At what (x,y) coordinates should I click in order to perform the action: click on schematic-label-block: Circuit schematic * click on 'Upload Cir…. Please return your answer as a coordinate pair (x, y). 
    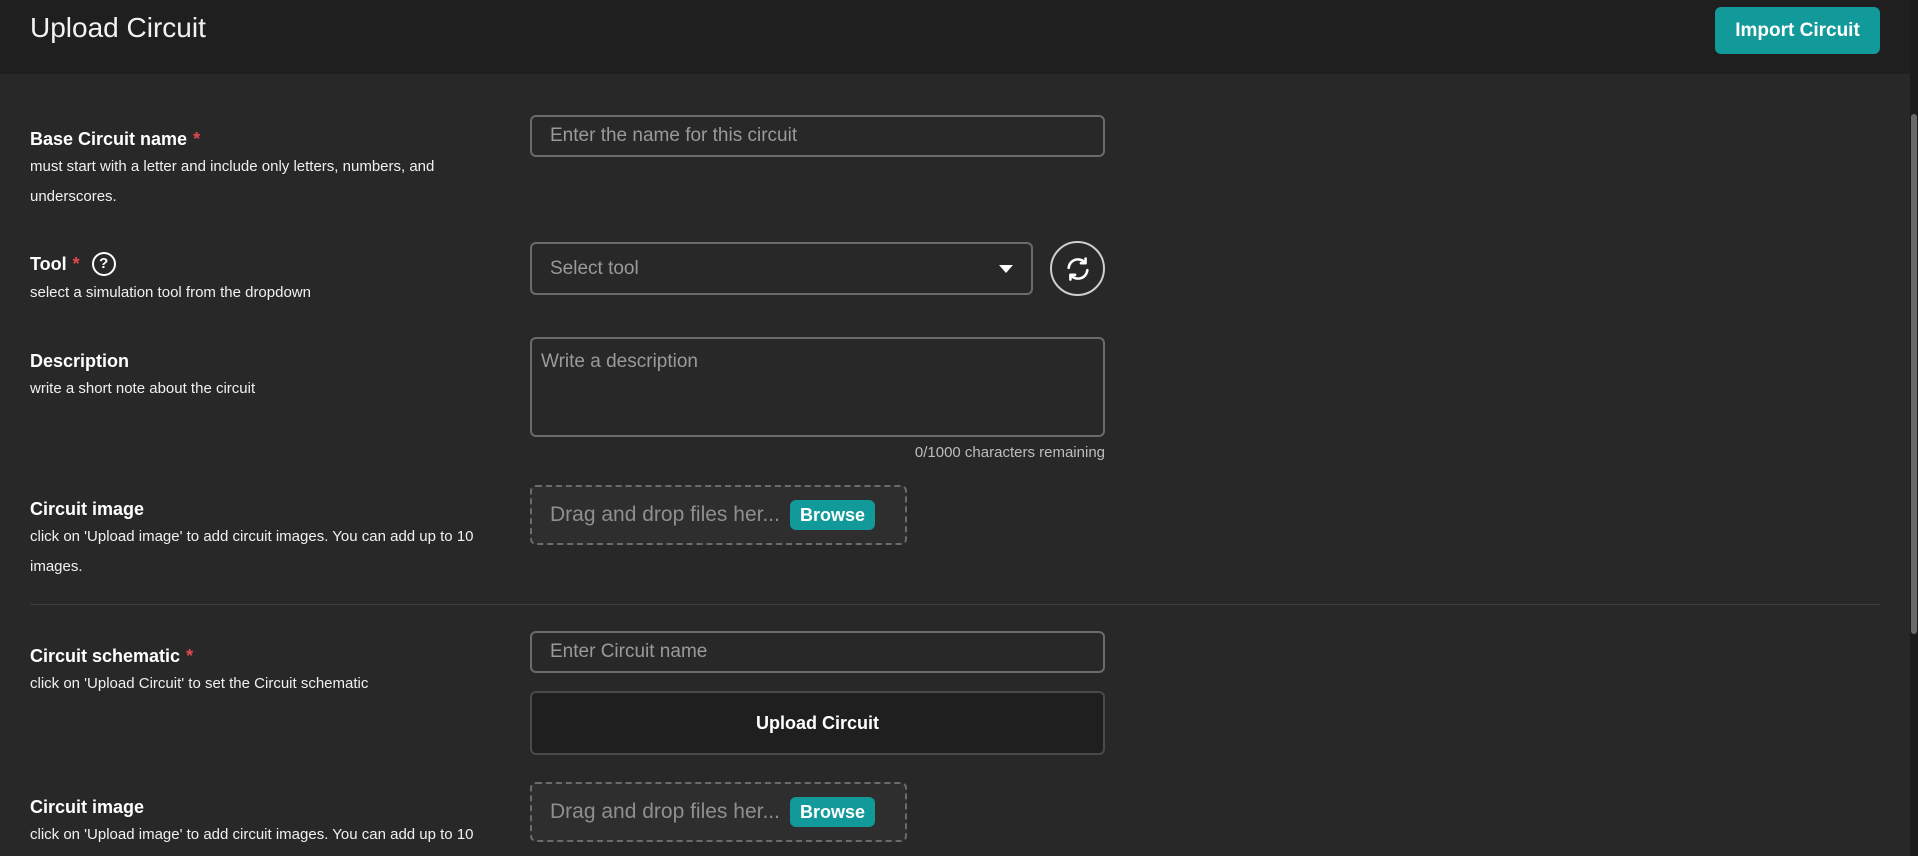
    Looking at the image, I should click on (270, 672).